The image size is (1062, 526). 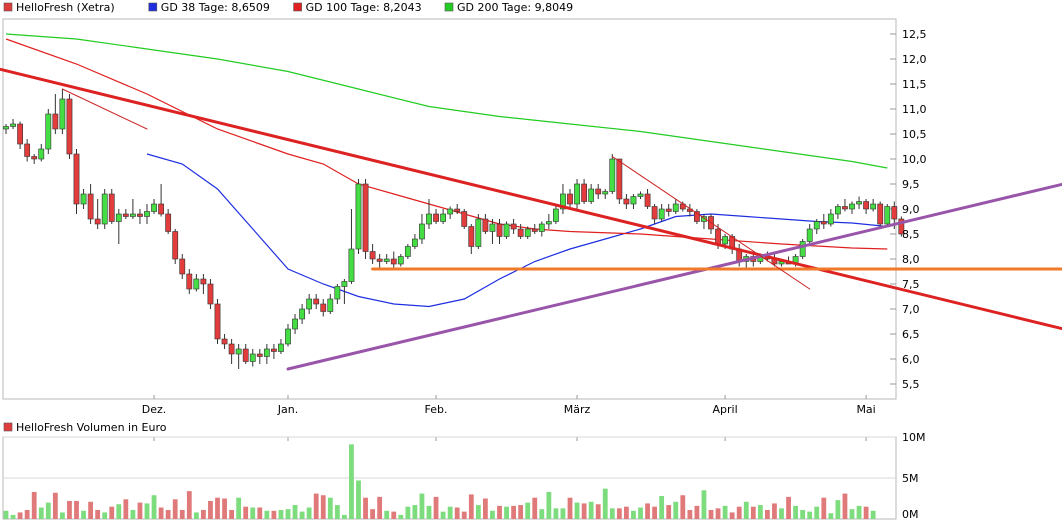 What do you see at coordinates (911, 334) in the screenshot?
I see `y-tick-label: 6,5` at bounding box center [911, 334].